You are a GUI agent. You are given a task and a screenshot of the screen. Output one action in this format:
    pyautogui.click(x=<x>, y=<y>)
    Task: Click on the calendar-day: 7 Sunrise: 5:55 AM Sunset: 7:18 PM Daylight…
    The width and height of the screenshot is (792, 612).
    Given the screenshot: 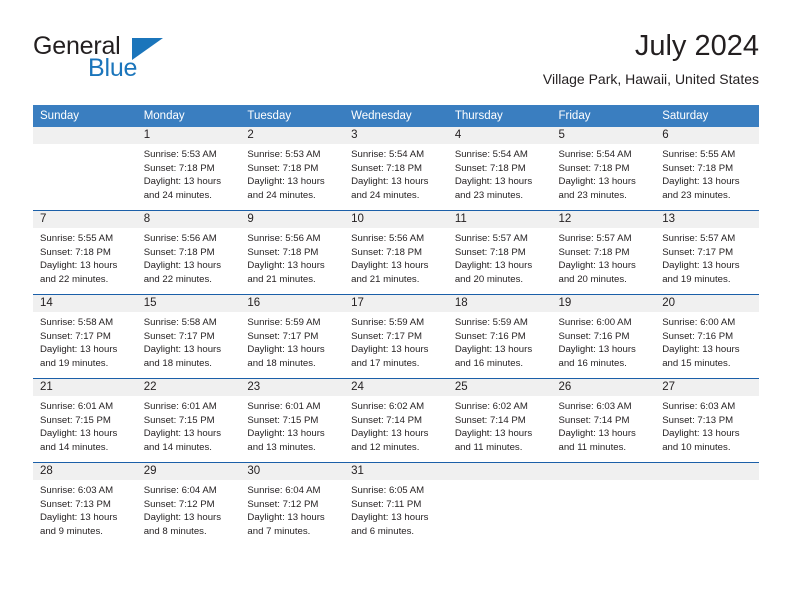 What is the action you would take?
    pyautogui.click(x=85, y=252)
    